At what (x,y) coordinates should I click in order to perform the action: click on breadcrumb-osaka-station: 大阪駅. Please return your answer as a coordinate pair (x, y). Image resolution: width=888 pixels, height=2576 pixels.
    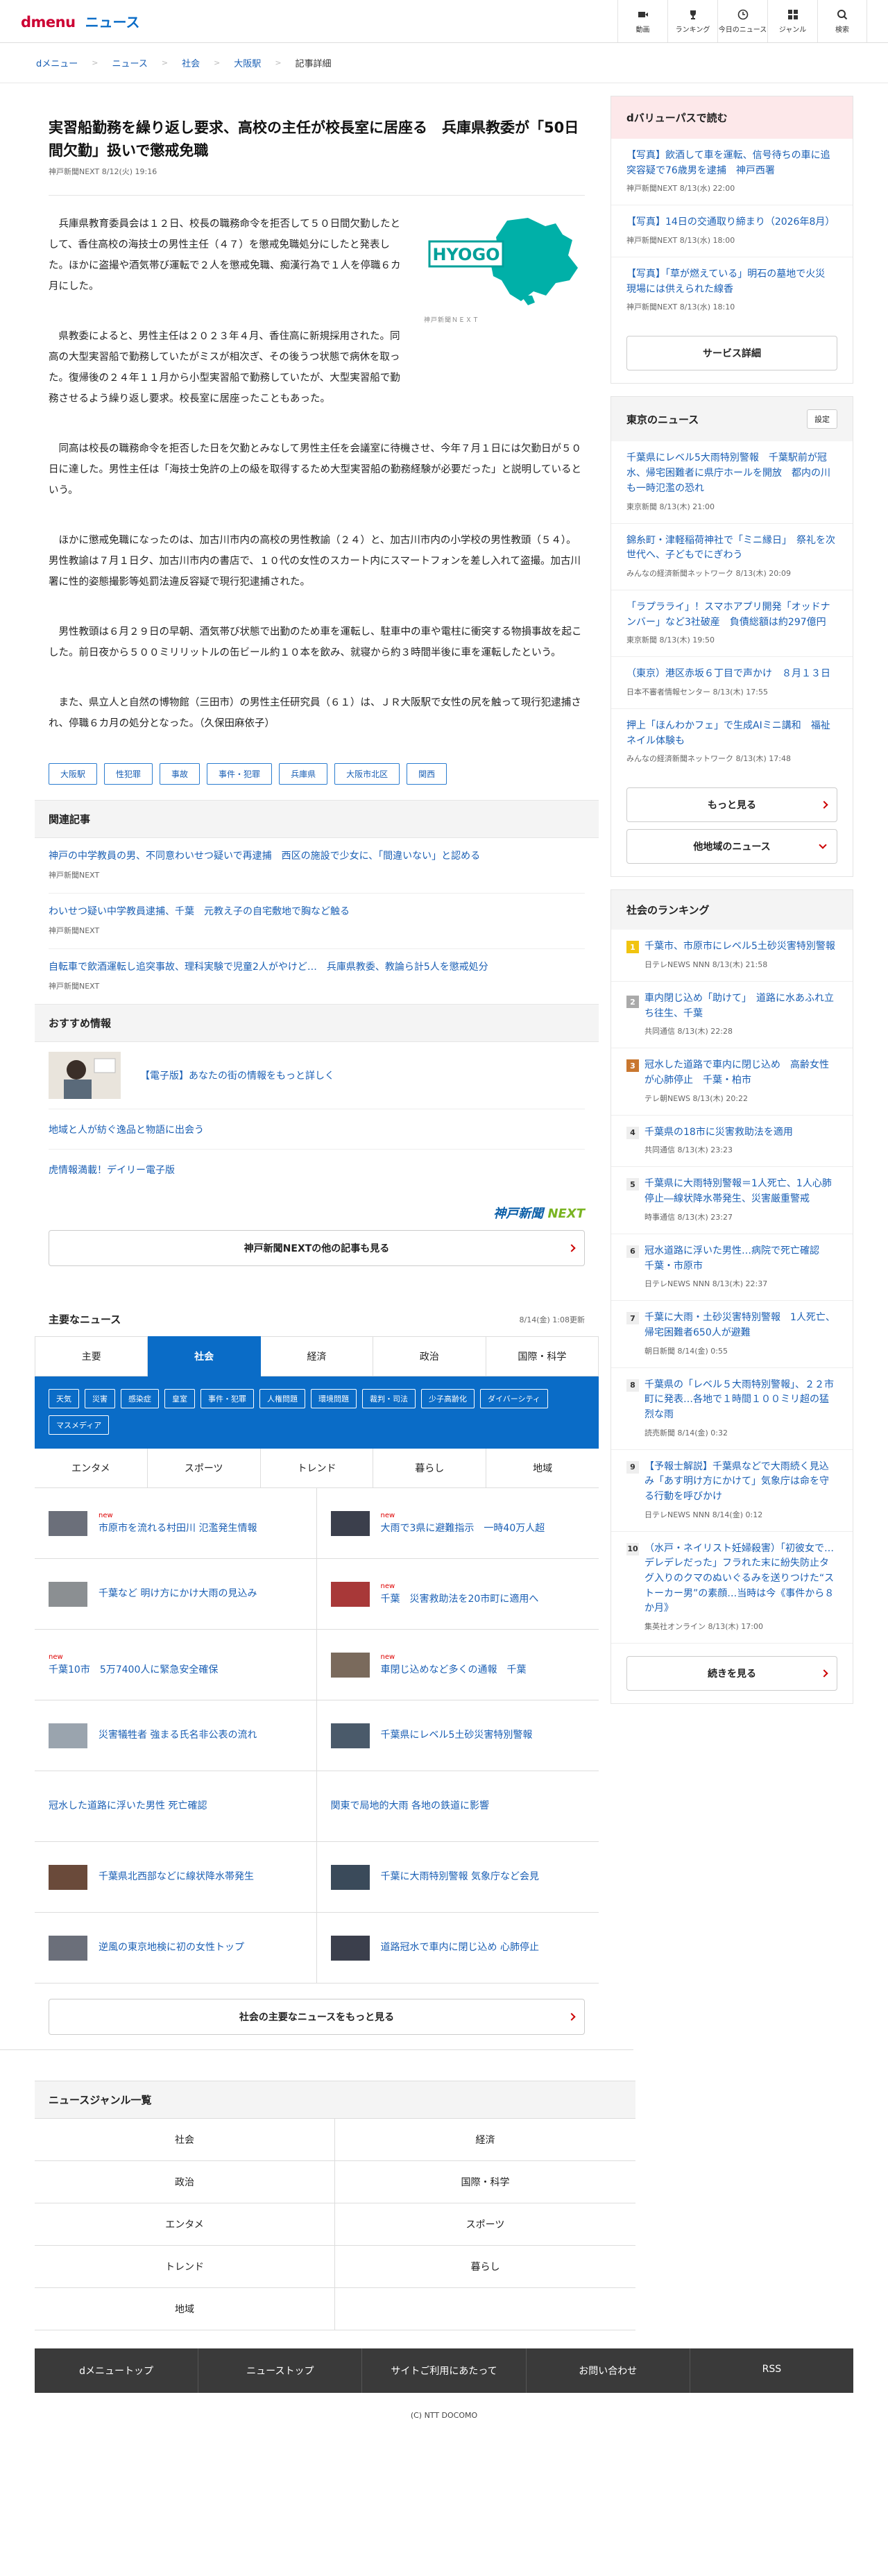
    Looking at the image, I should click on (247, 62).